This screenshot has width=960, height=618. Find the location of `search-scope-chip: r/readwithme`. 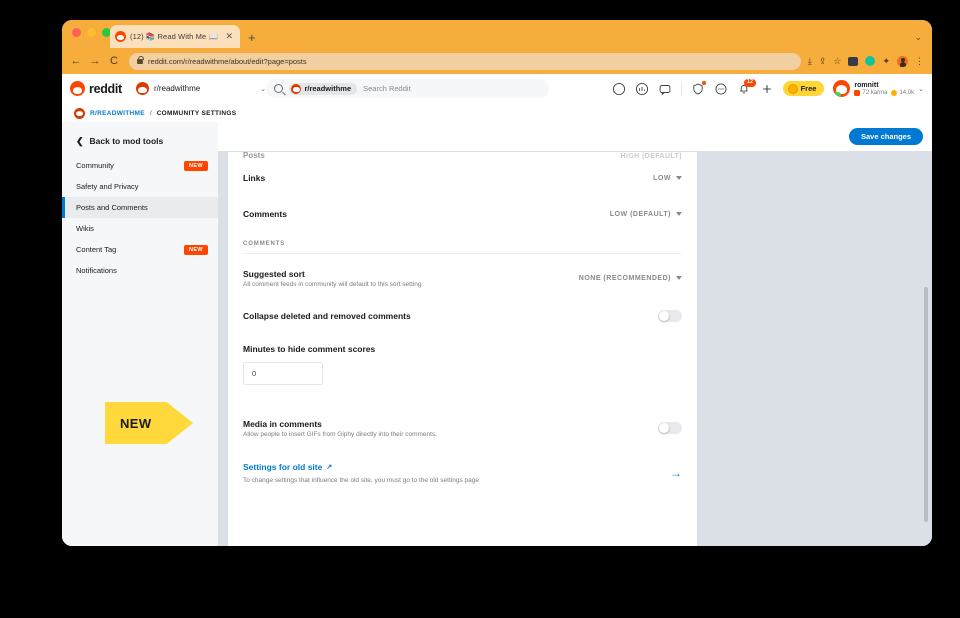

search-scope-chip: r/readwithme is located at coordinates (323, 88).